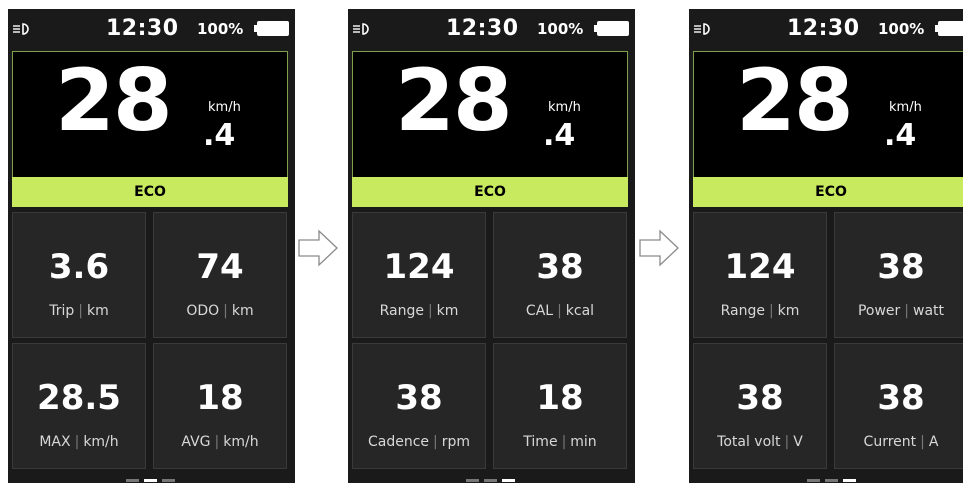 Image resolution: width=963 pixels, height=483 pixels. Describe the element at coordinates (898, 275) in the screenshot. I see `data-tile-power: 38 Power | watt` at that location.